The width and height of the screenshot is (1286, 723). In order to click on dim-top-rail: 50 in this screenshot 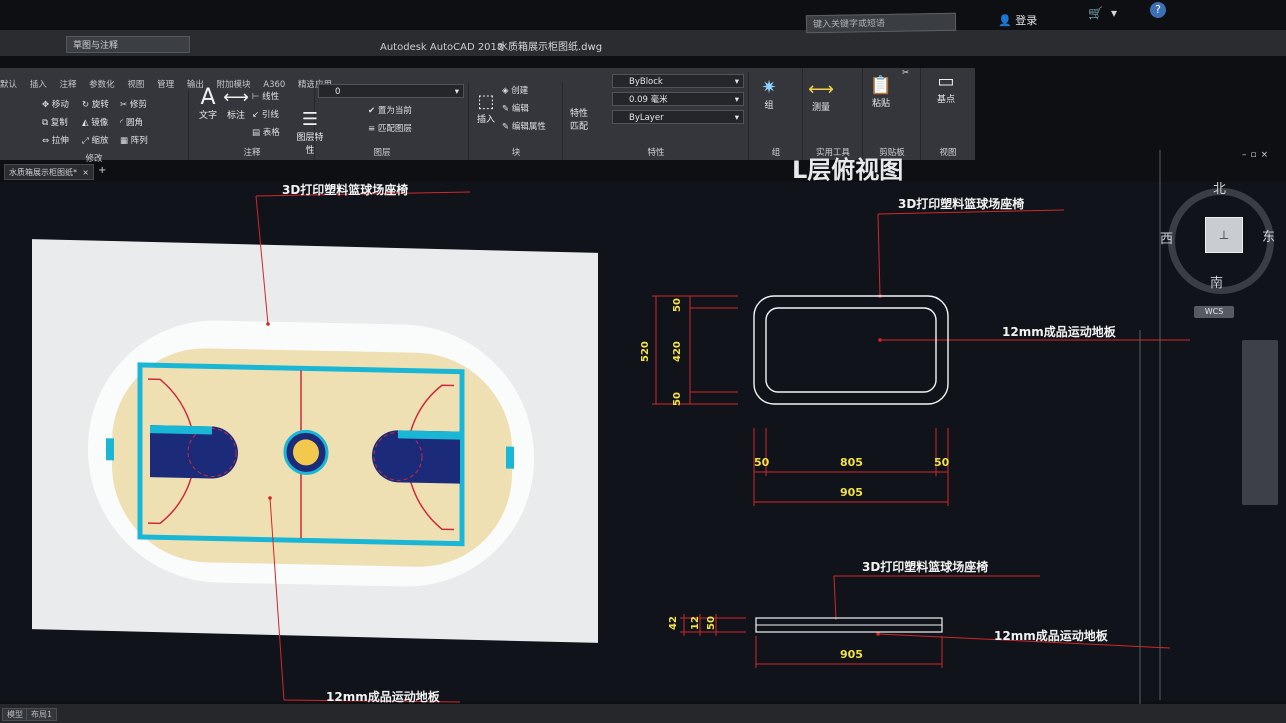, I will do `click(677, 305)`.